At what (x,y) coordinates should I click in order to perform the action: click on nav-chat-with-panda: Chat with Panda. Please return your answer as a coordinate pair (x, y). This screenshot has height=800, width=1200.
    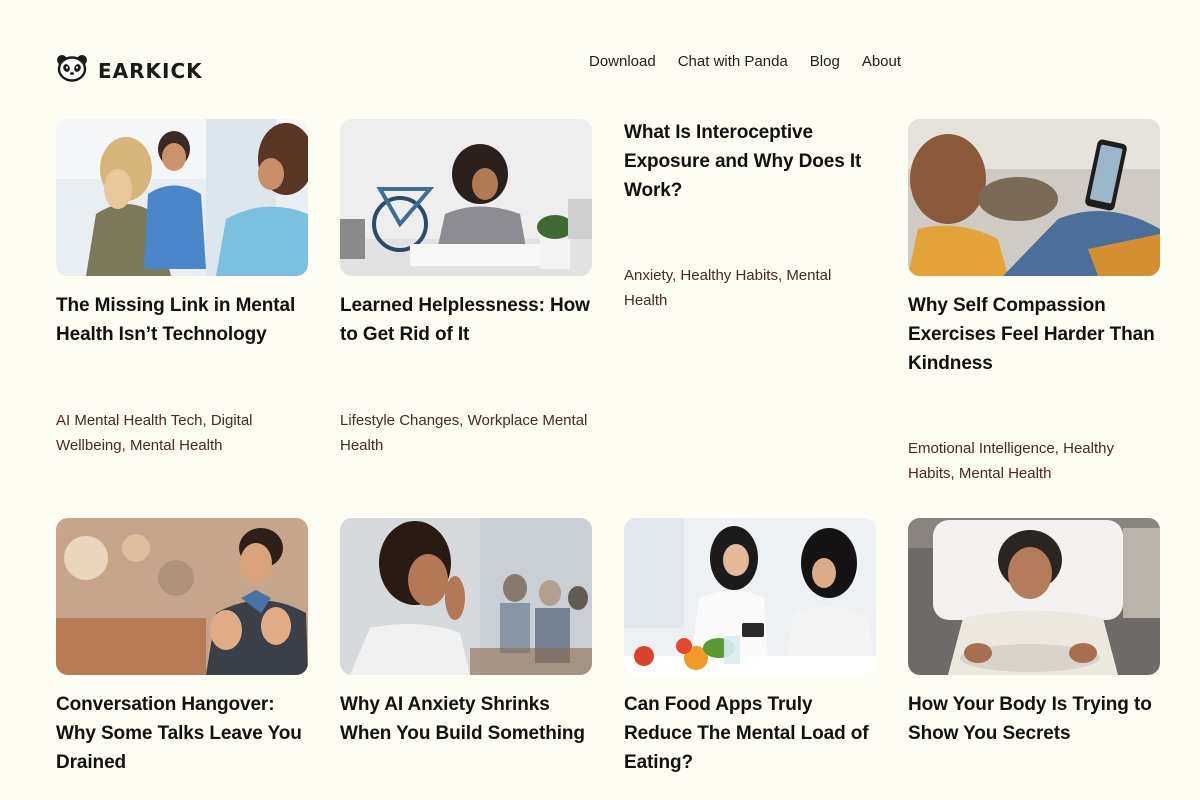
    Looking at the image, I should click on (733, 62).